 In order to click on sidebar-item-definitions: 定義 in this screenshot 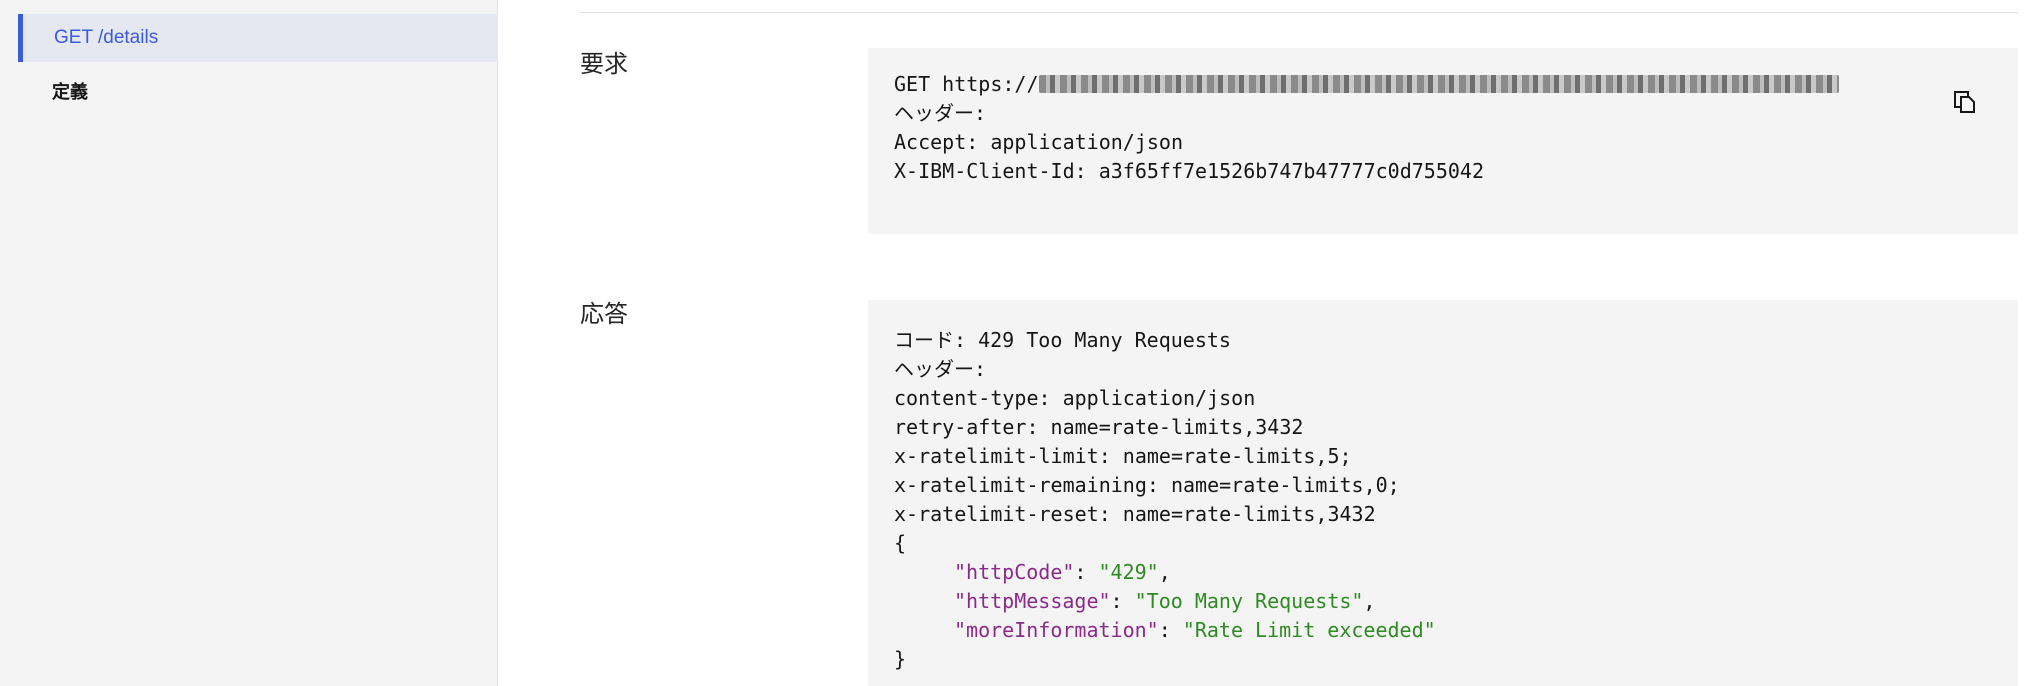, I will do `click(70, 91)`.